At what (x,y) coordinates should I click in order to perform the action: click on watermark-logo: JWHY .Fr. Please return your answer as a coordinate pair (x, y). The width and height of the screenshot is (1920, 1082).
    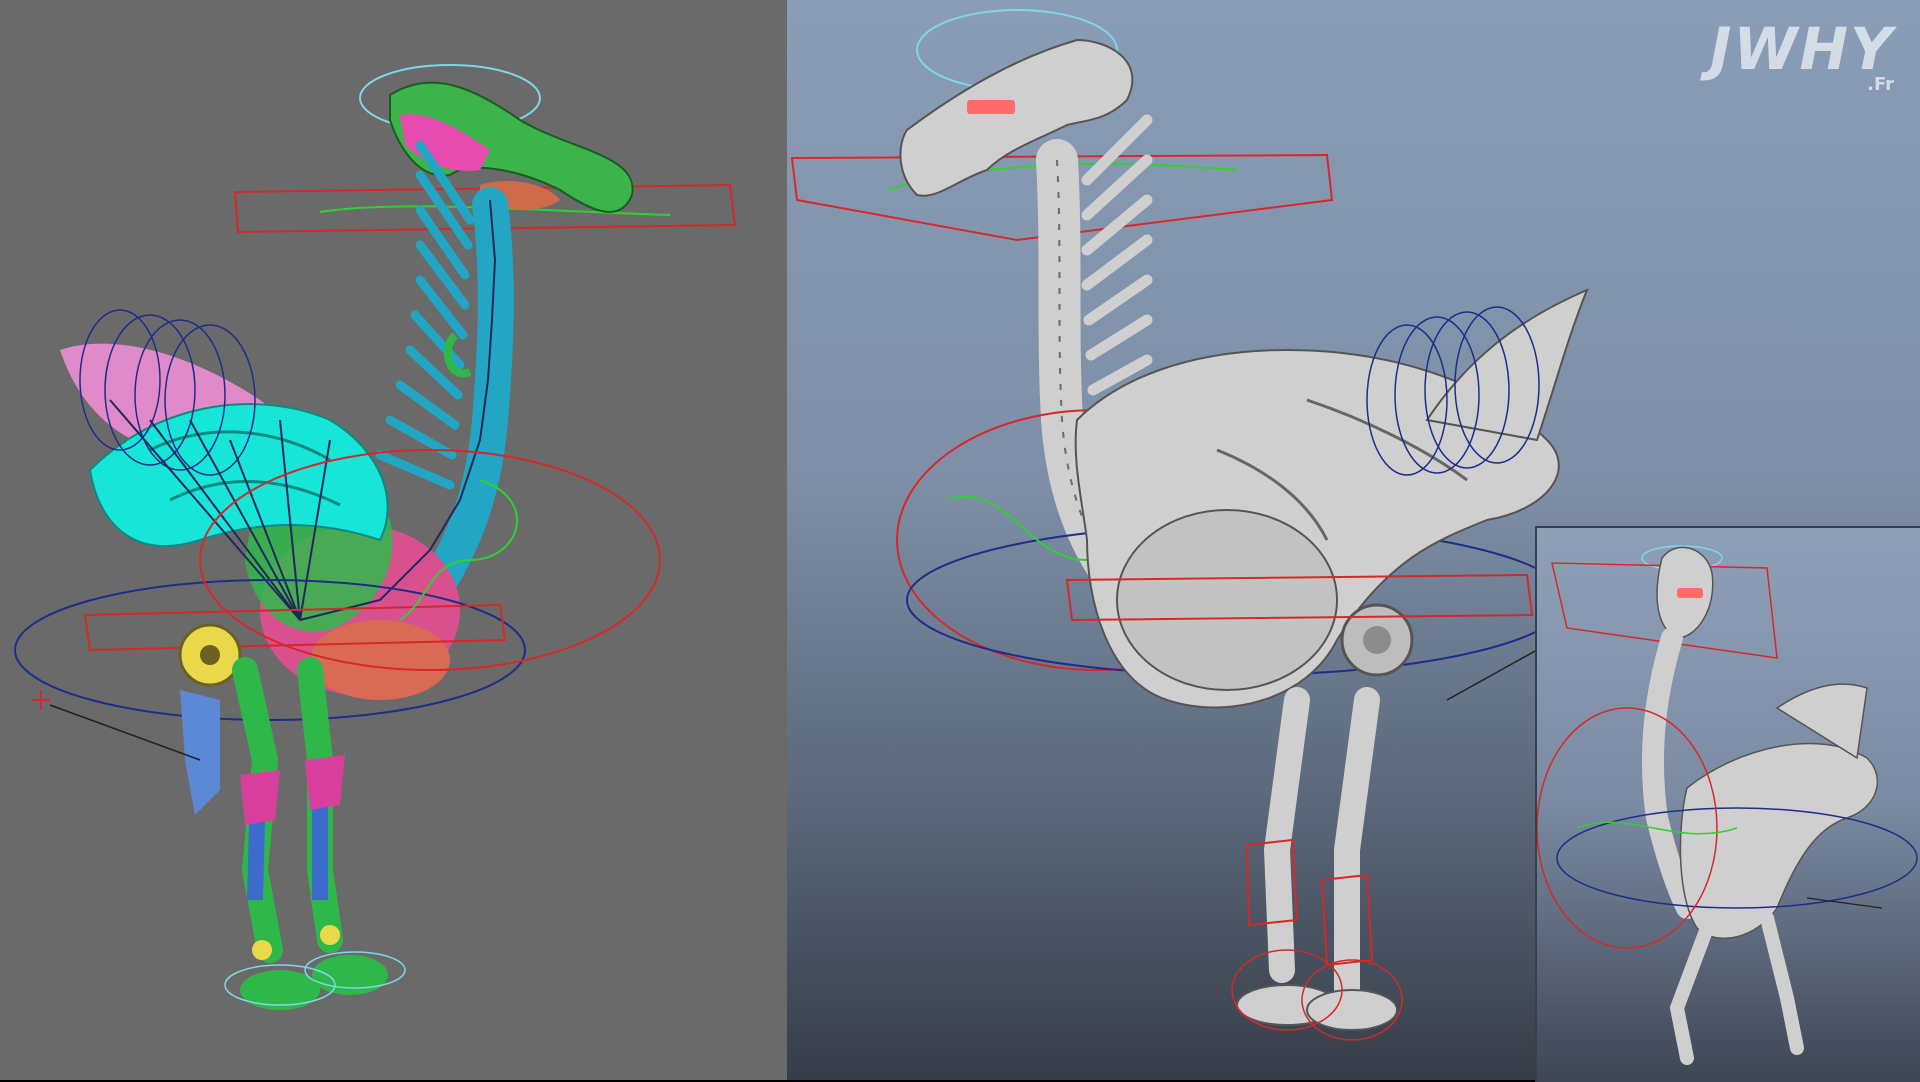
    Looking at the image, I should click on (1802, 57).